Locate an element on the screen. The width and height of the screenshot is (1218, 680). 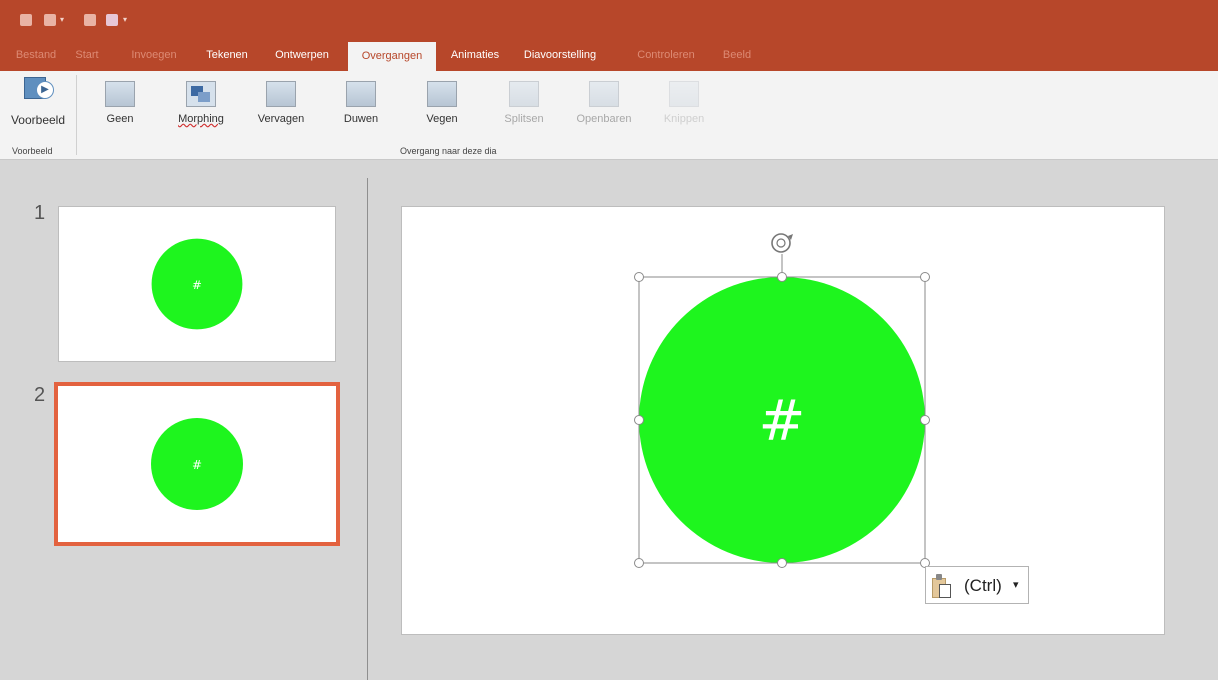
clipboard-icon is located at coordinates (943, 586).